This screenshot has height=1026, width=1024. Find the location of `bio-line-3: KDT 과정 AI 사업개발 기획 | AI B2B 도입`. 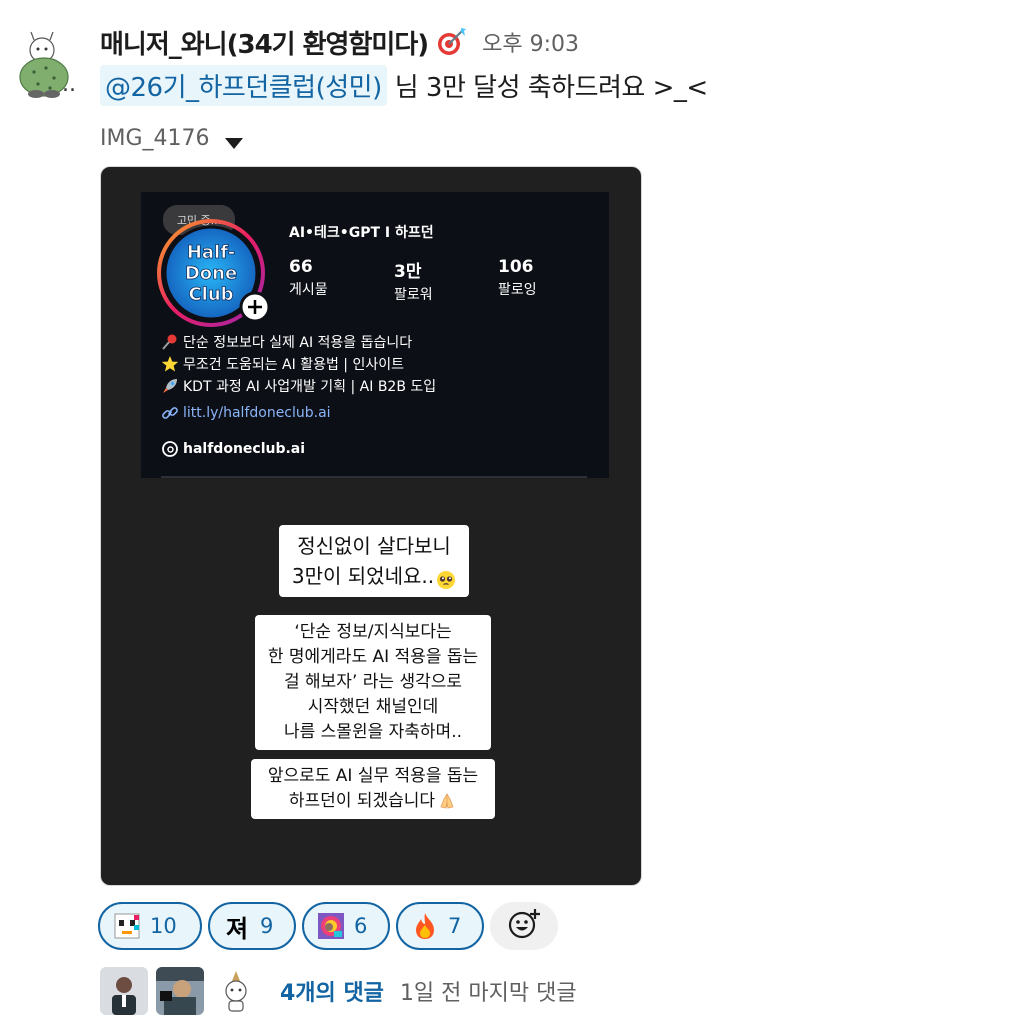

bio-line-3: KDT 과정 AI 사업개발 기획 | AI B2B 도입 is located at coordinates (298, 386).